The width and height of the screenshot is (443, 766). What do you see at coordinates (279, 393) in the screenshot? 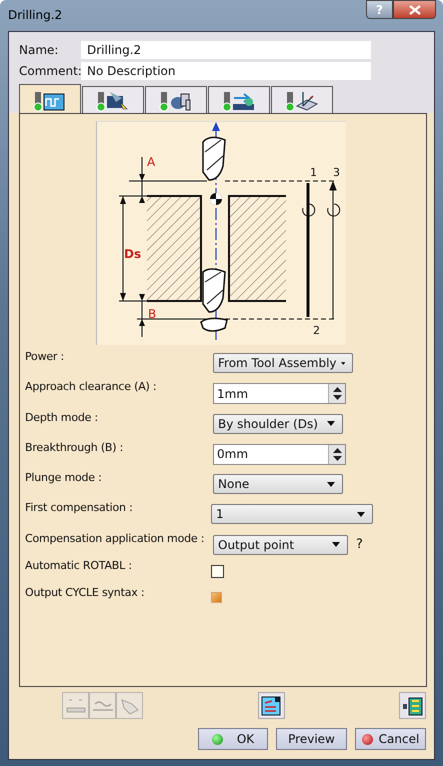
I see `value-field: 1mm` at bounding box center [279, 393].